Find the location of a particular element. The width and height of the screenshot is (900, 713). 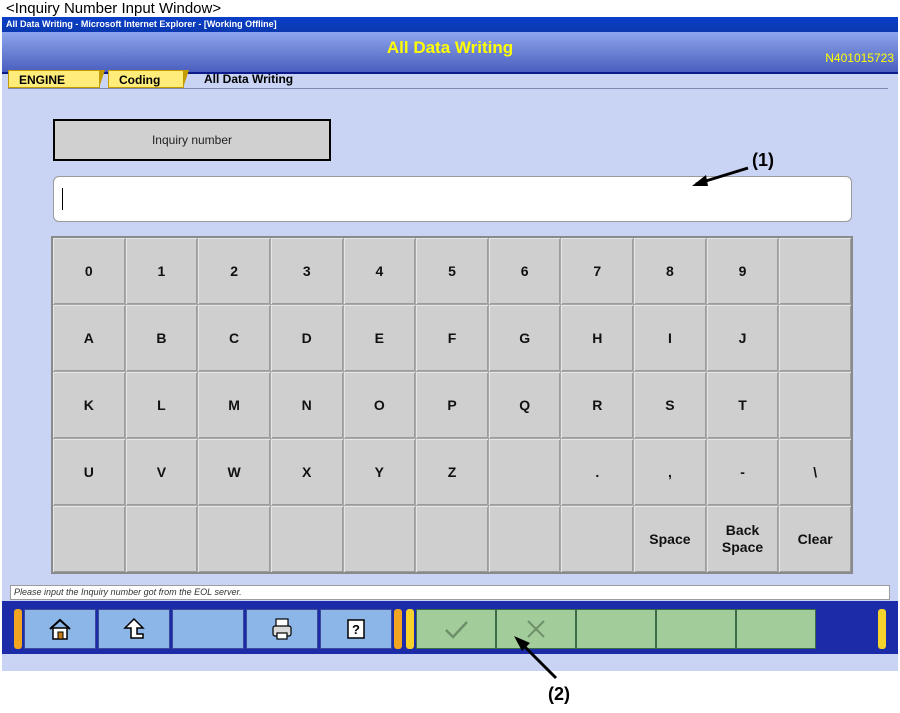

toolbar-left-cap is located at coordinates (18, 629).